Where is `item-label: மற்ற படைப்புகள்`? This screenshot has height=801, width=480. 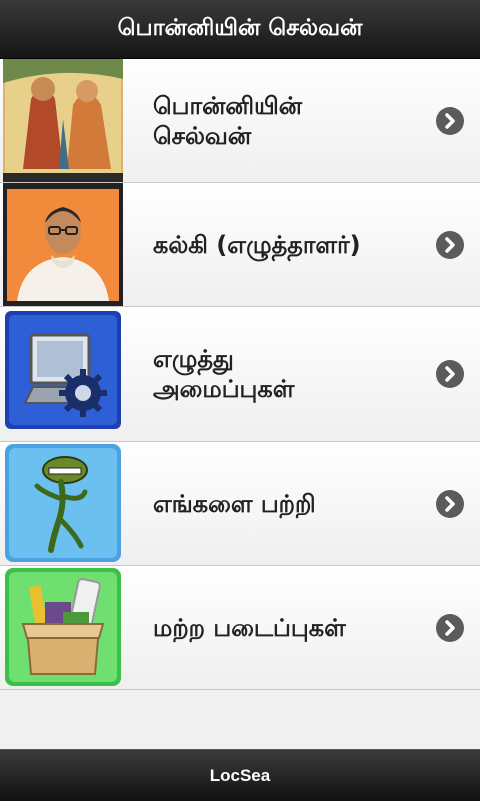
item-label: மற்ற படைப்புகள் is located at coordinates (249, 627).